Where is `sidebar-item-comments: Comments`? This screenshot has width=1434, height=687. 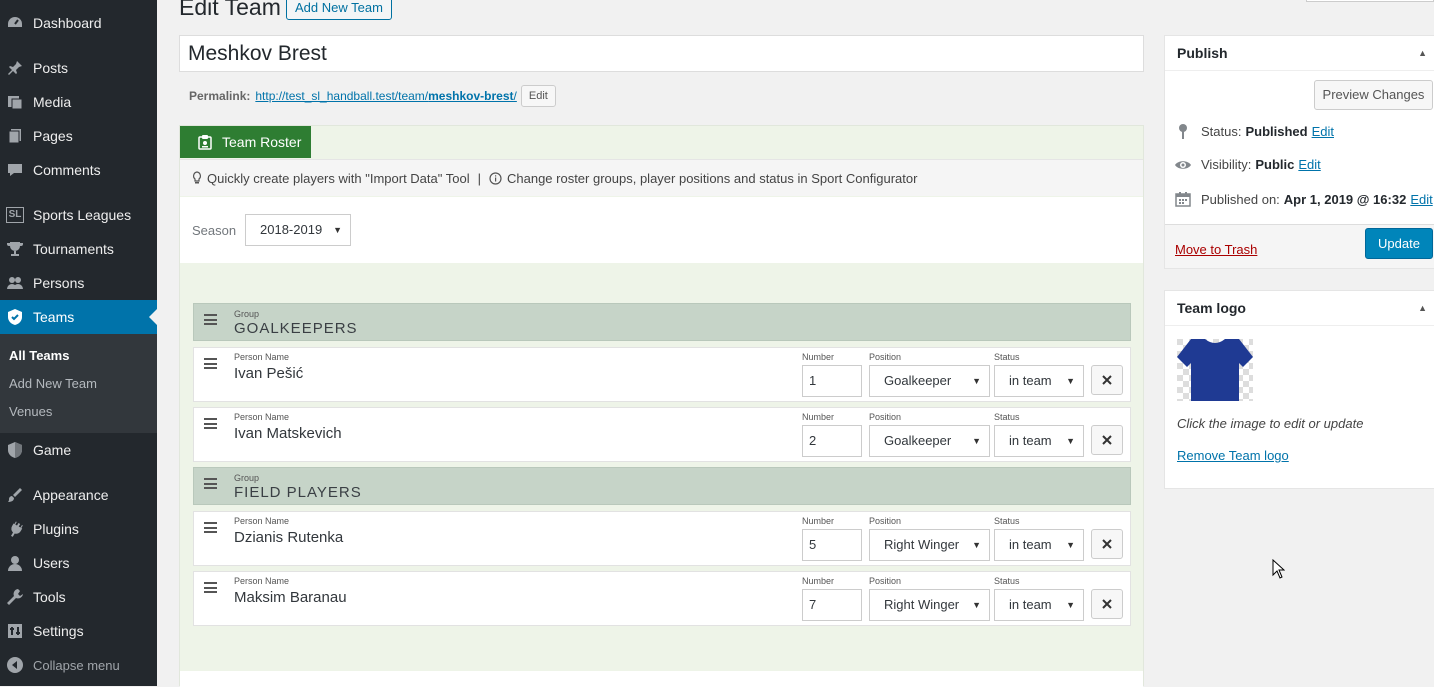 sidebar-item-comments: Comments is located at coordinates (78, 170).